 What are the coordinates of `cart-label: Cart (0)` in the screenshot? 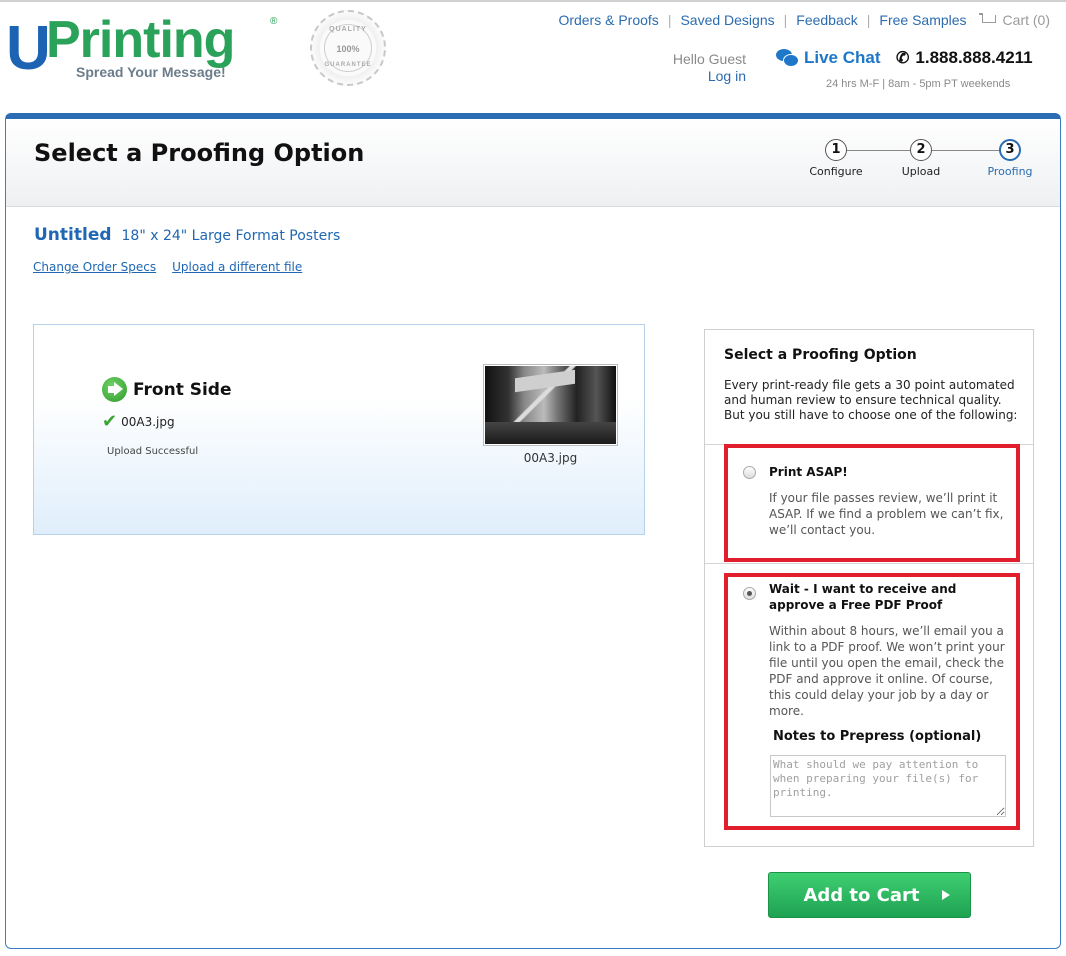 It's located at (1026, 20).